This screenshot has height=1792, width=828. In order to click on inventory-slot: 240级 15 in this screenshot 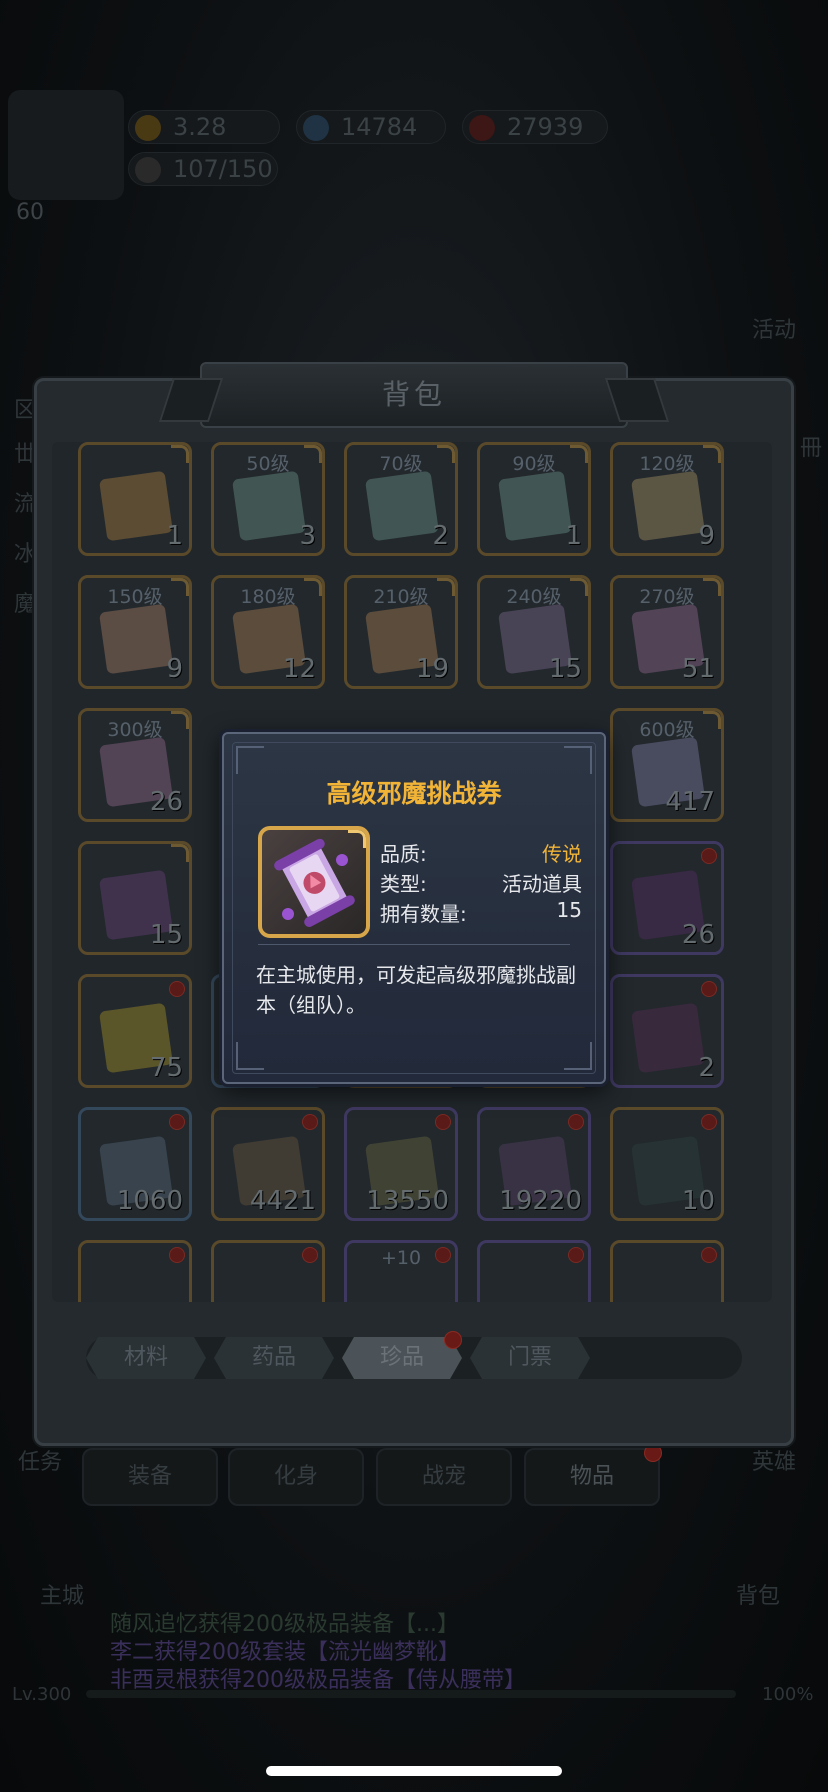, I will do `click(534, 632)`.